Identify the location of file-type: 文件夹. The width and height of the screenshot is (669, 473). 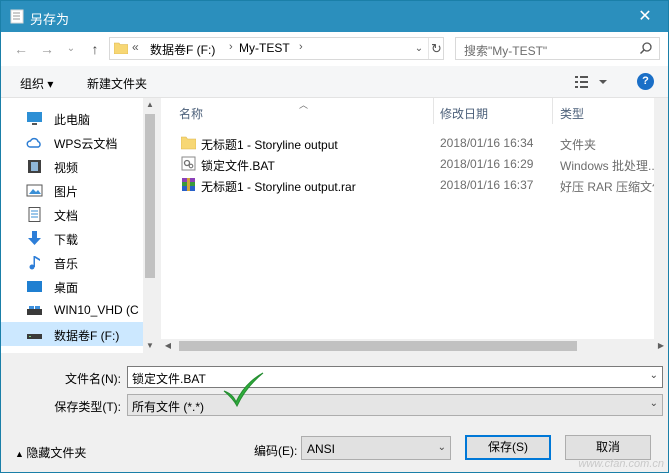
(578, 145).